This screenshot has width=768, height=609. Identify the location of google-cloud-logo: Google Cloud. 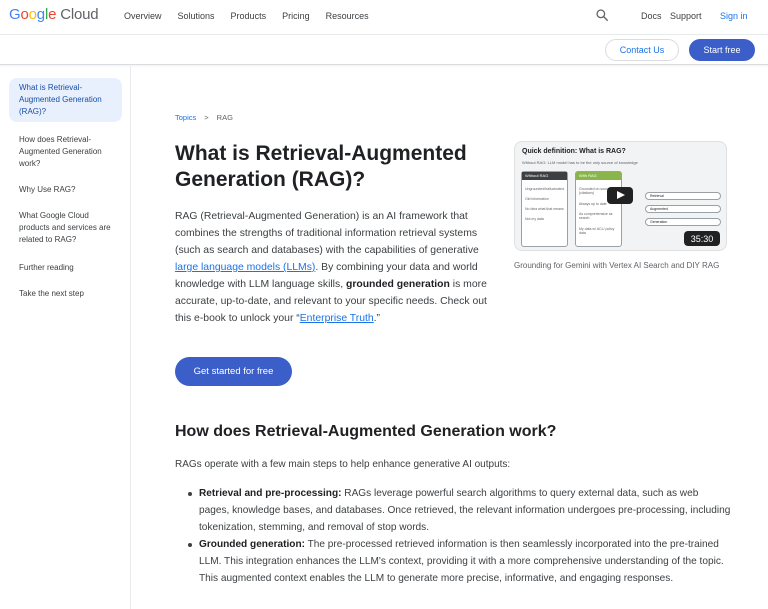
(54, 14).